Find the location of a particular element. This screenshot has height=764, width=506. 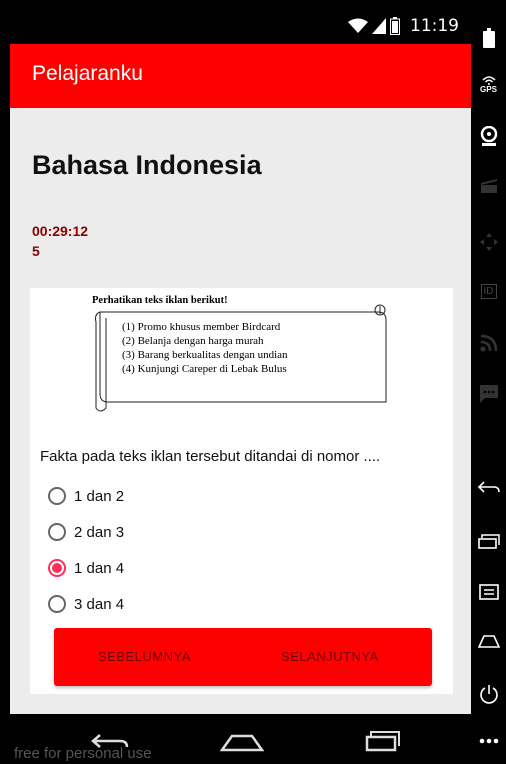

app-bar: Pelajaranku is located at coordinates (240, 76).